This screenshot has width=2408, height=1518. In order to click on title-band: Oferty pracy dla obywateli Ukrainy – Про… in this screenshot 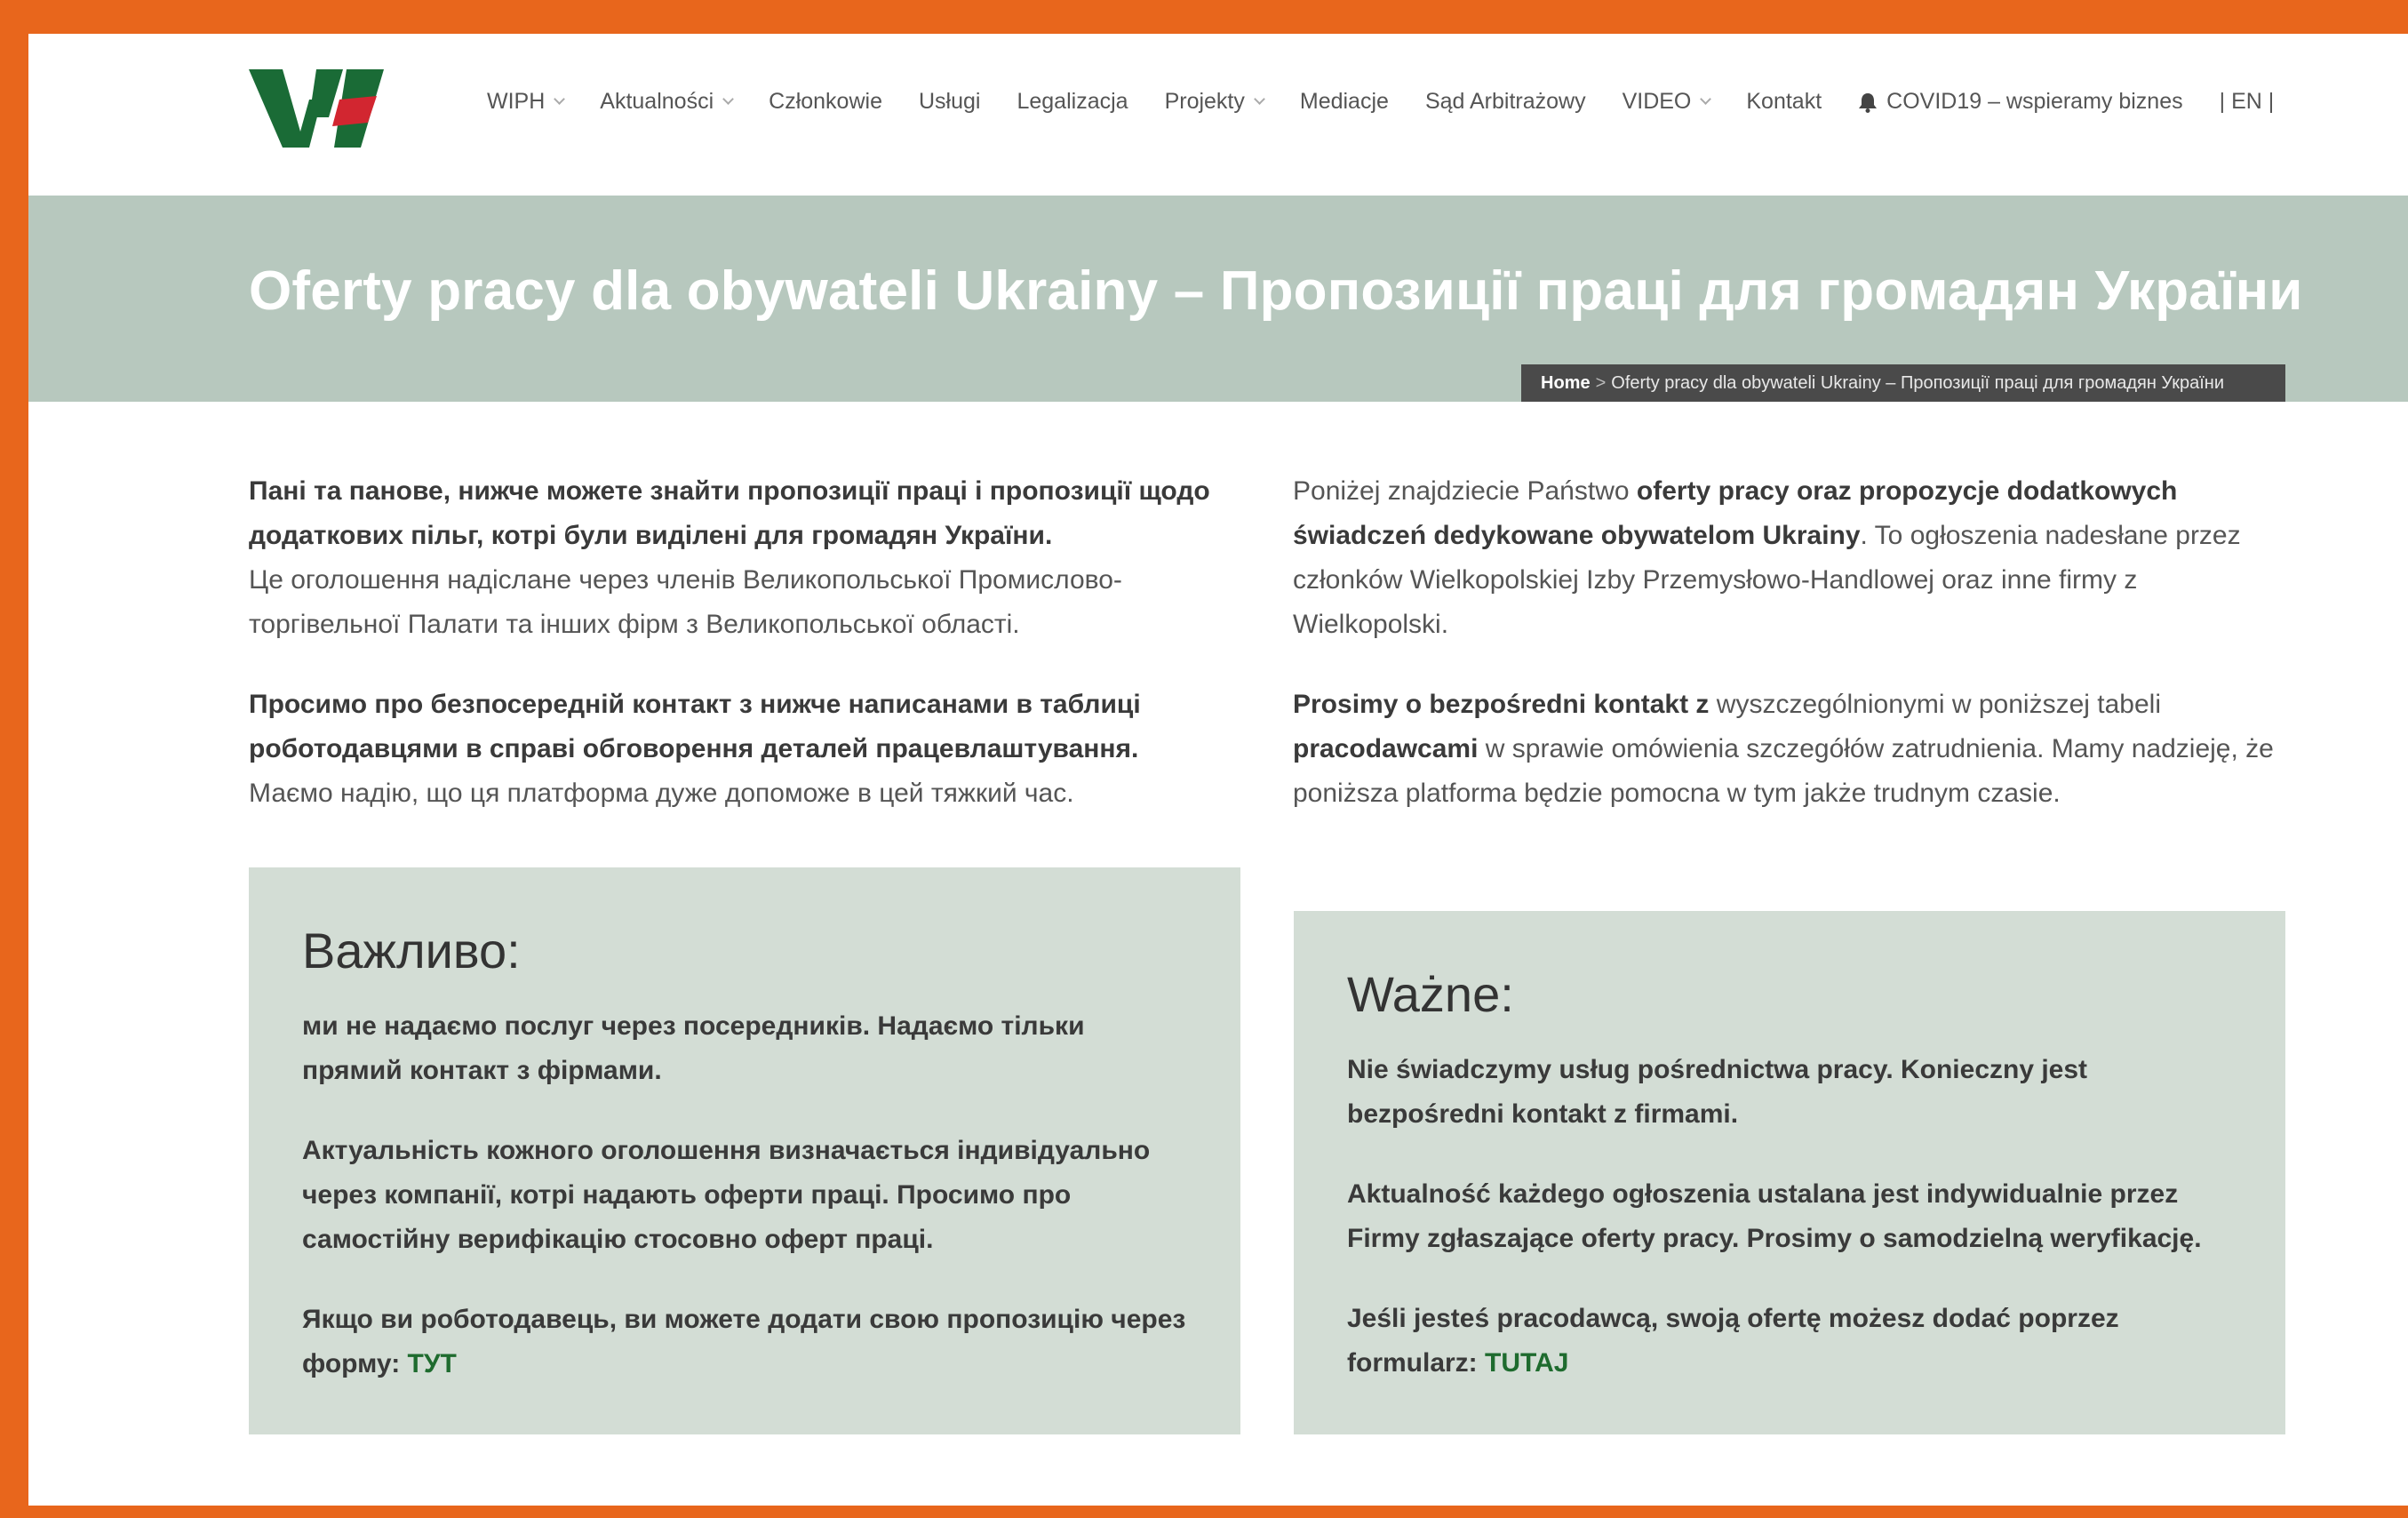, I will do `click(1218, 299)`.